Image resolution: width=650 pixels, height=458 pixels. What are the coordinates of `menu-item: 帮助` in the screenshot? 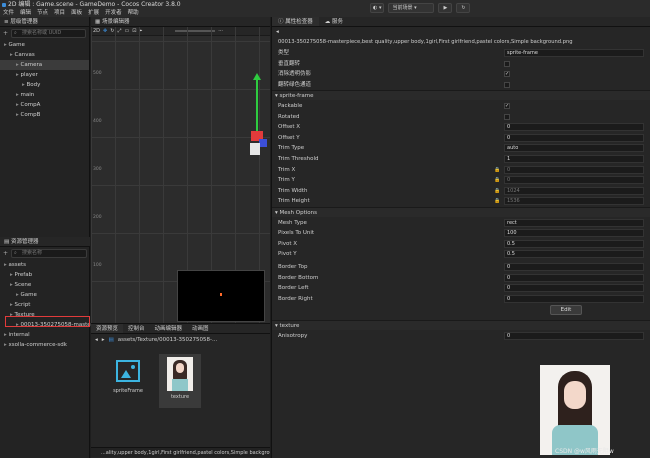 It's located at (133, 13).